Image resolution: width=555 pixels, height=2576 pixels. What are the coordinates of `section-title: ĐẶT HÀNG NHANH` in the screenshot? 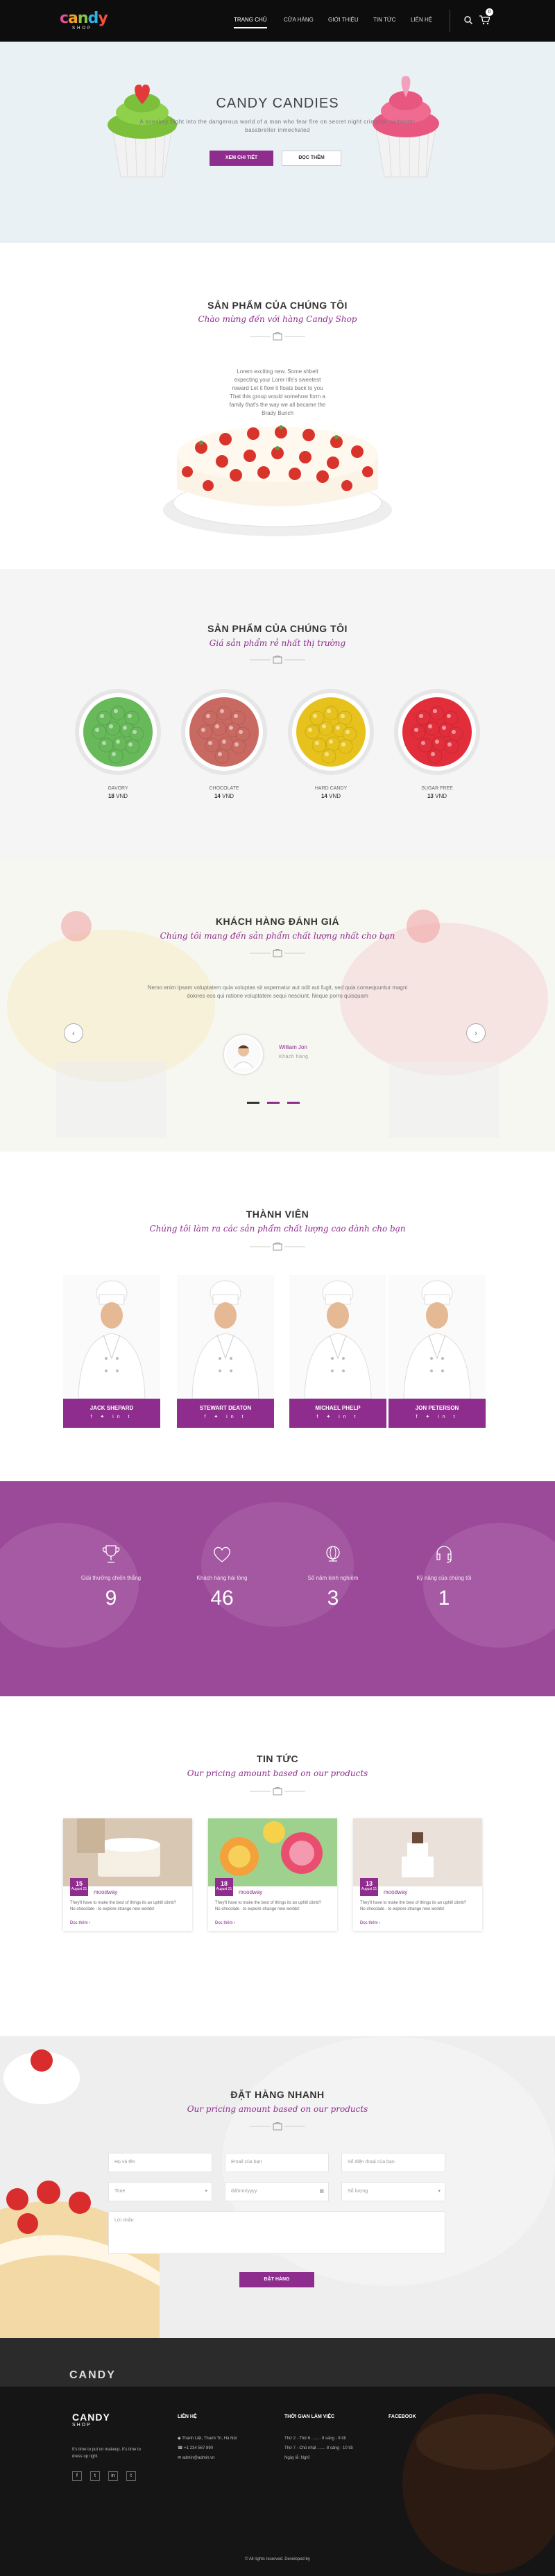 It's located at (277, 2094).